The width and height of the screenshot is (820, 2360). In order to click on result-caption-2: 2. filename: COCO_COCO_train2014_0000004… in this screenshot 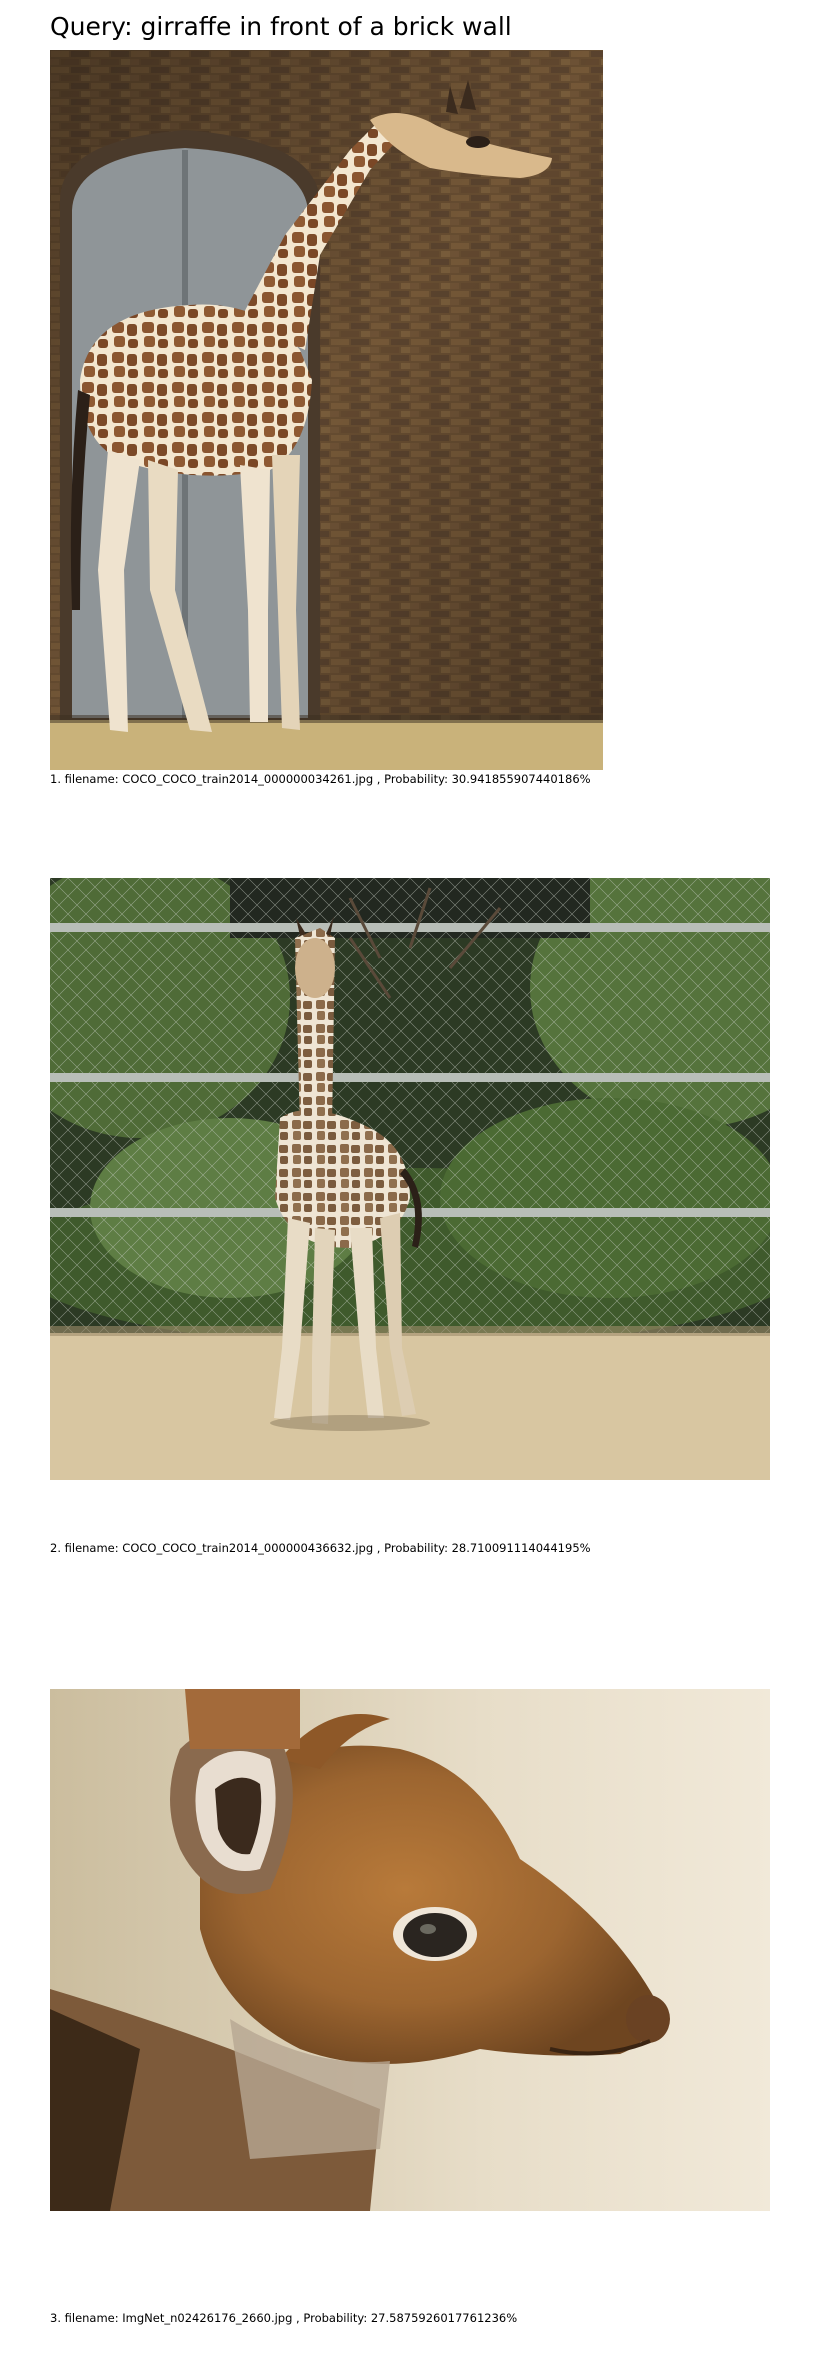, I will do `click(320, 1548)`.